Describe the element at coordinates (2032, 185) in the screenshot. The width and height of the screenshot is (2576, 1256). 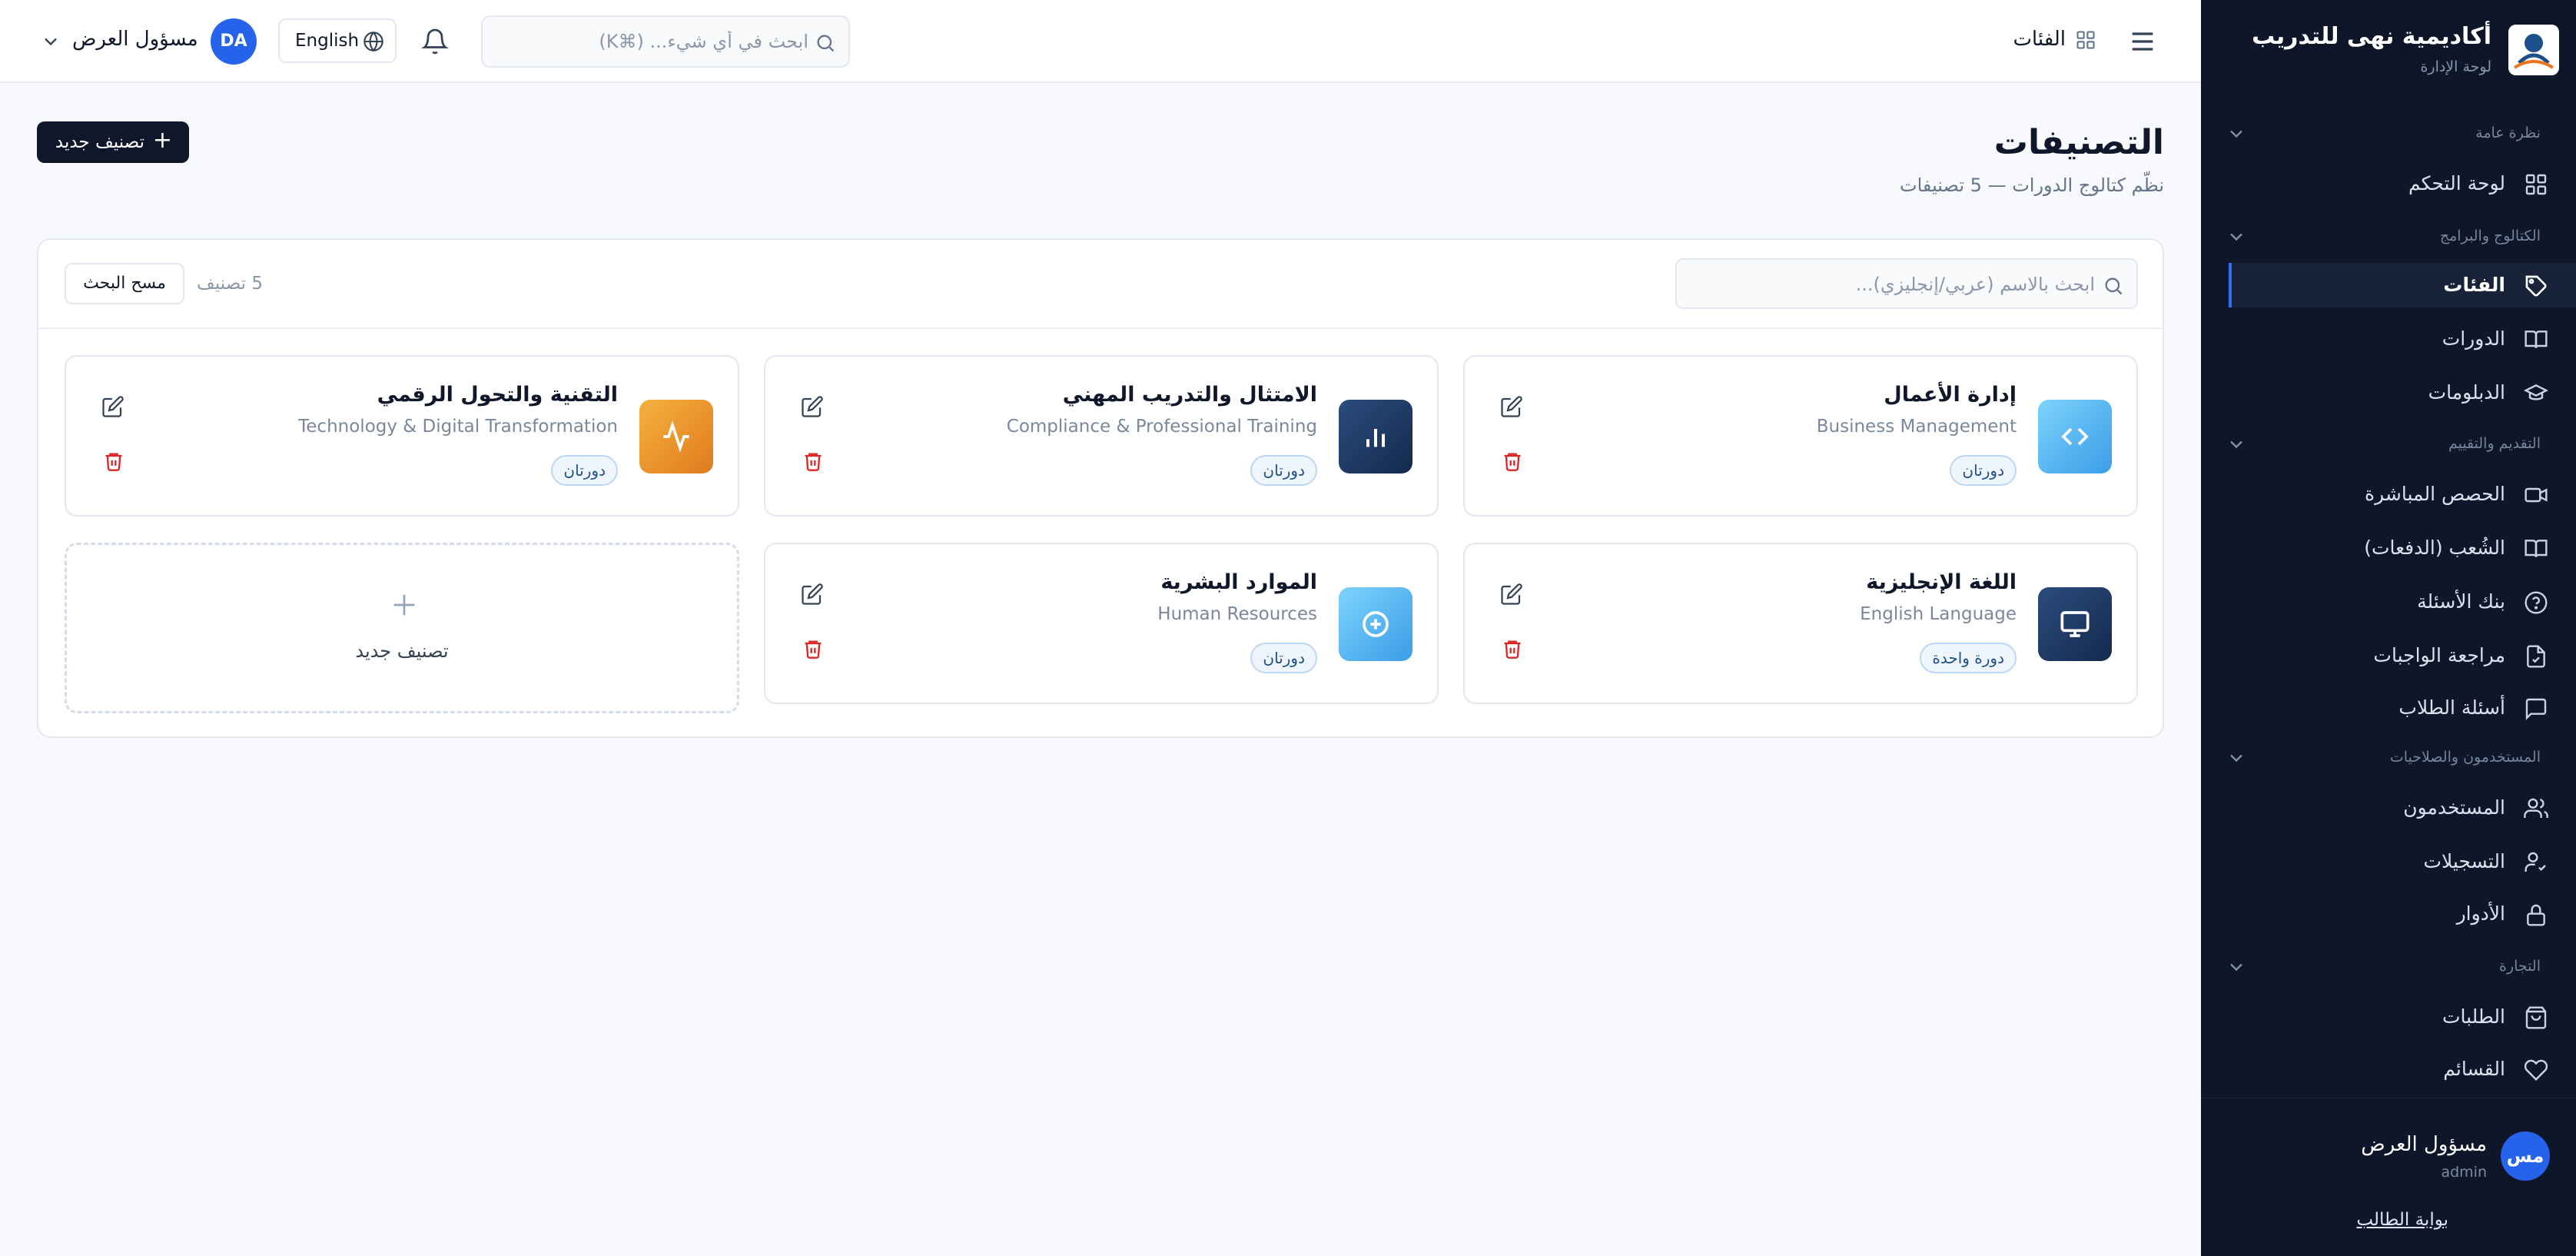
I see `page-subtitle: نظّم كتالوج الدورات — 5 تصنيفات` at that location.